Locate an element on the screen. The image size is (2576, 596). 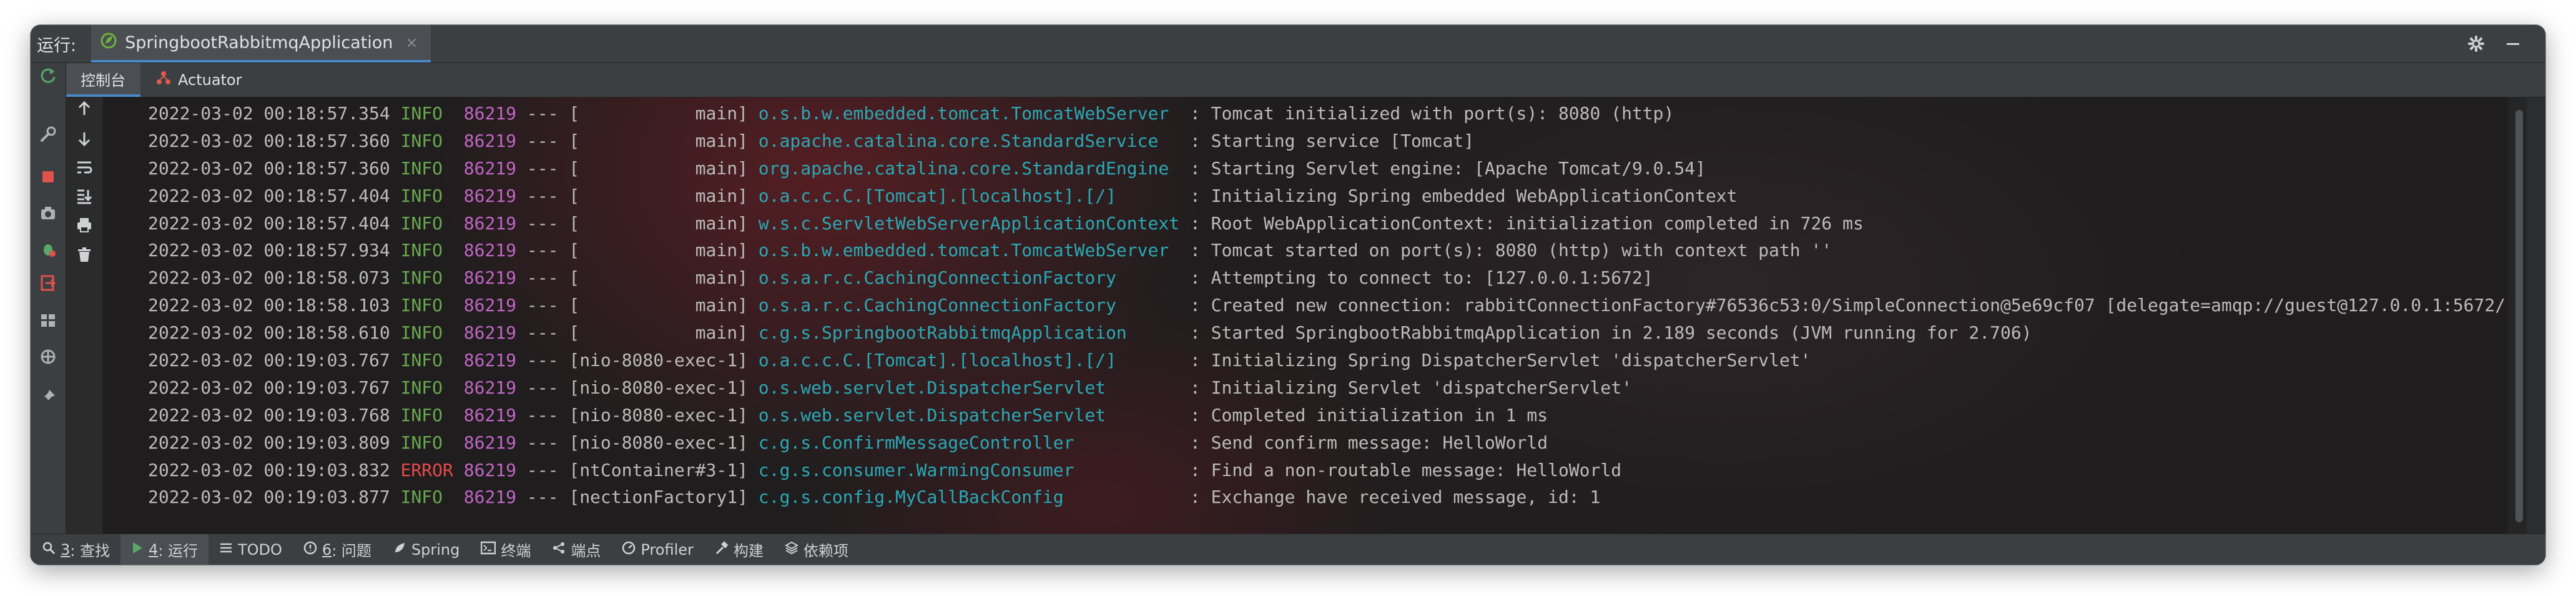
log-message: : Completed initialization in 1 ms is located at coordinates (1368, 414).